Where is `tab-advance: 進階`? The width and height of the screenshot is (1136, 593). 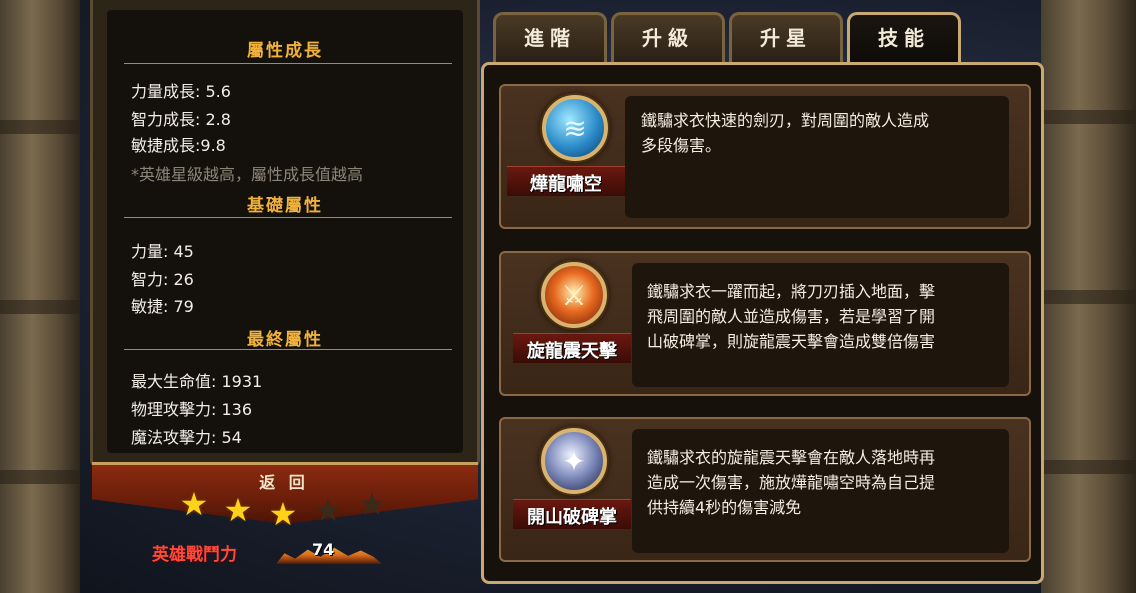 tab-advance: 進階 is located at coordinates (550, 37).